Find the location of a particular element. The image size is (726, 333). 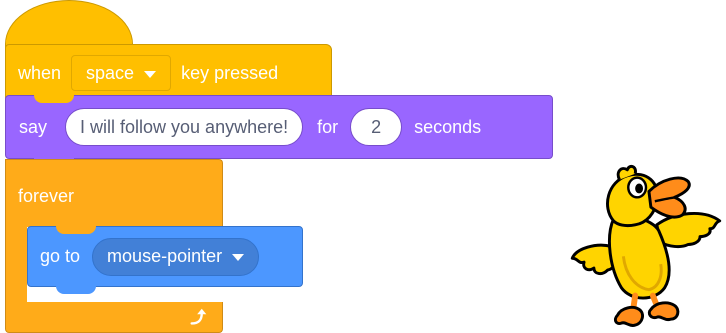

seconds-input: 2 is located at coordinates (376, 127).